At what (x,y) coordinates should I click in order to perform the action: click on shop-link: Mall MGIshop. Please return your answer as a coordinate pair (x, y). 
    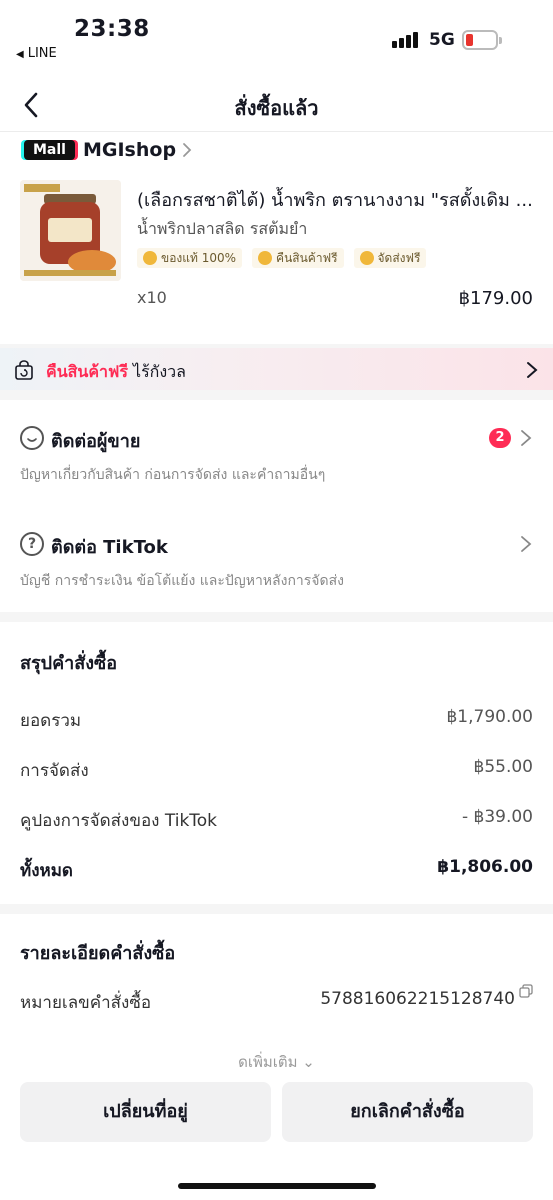
    Looking at the image, I should click on (108, 150).